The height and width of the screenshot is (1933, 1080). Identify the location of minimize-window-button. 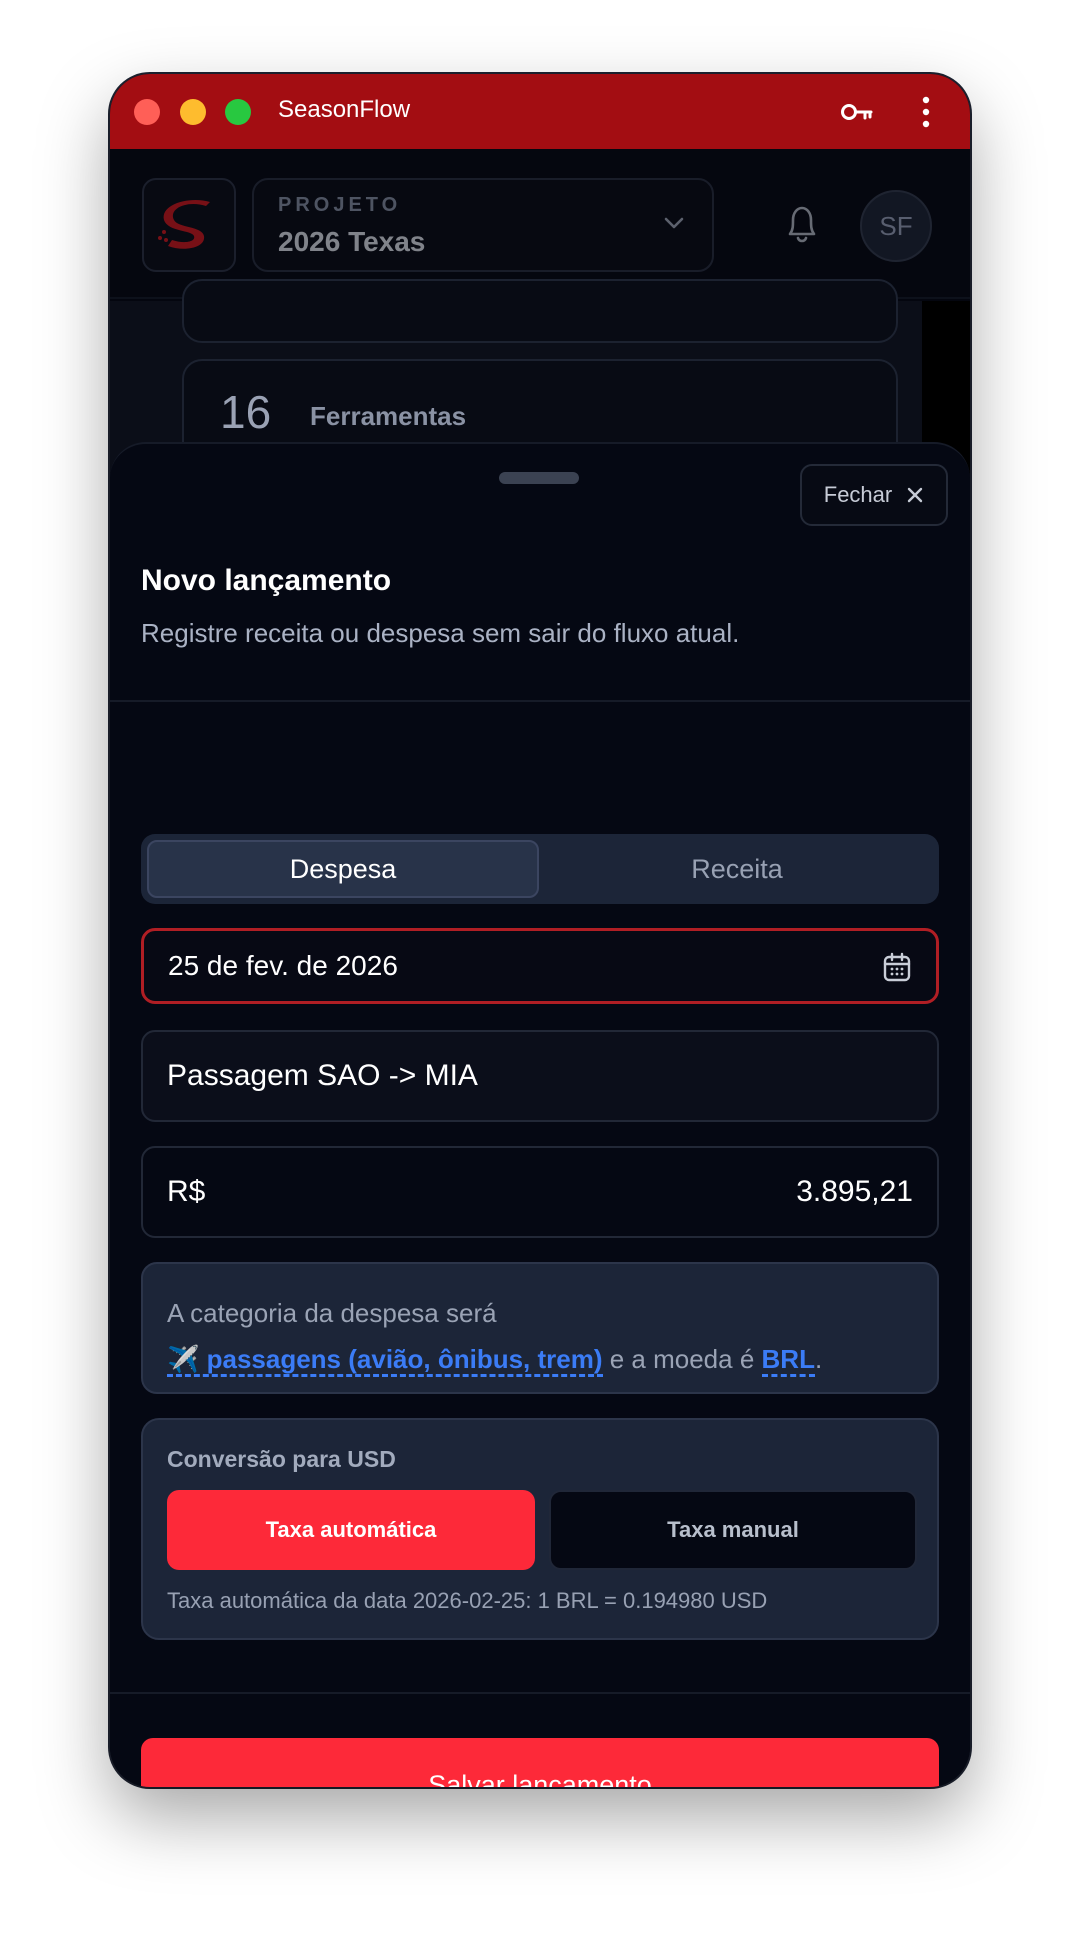
(193, 112).